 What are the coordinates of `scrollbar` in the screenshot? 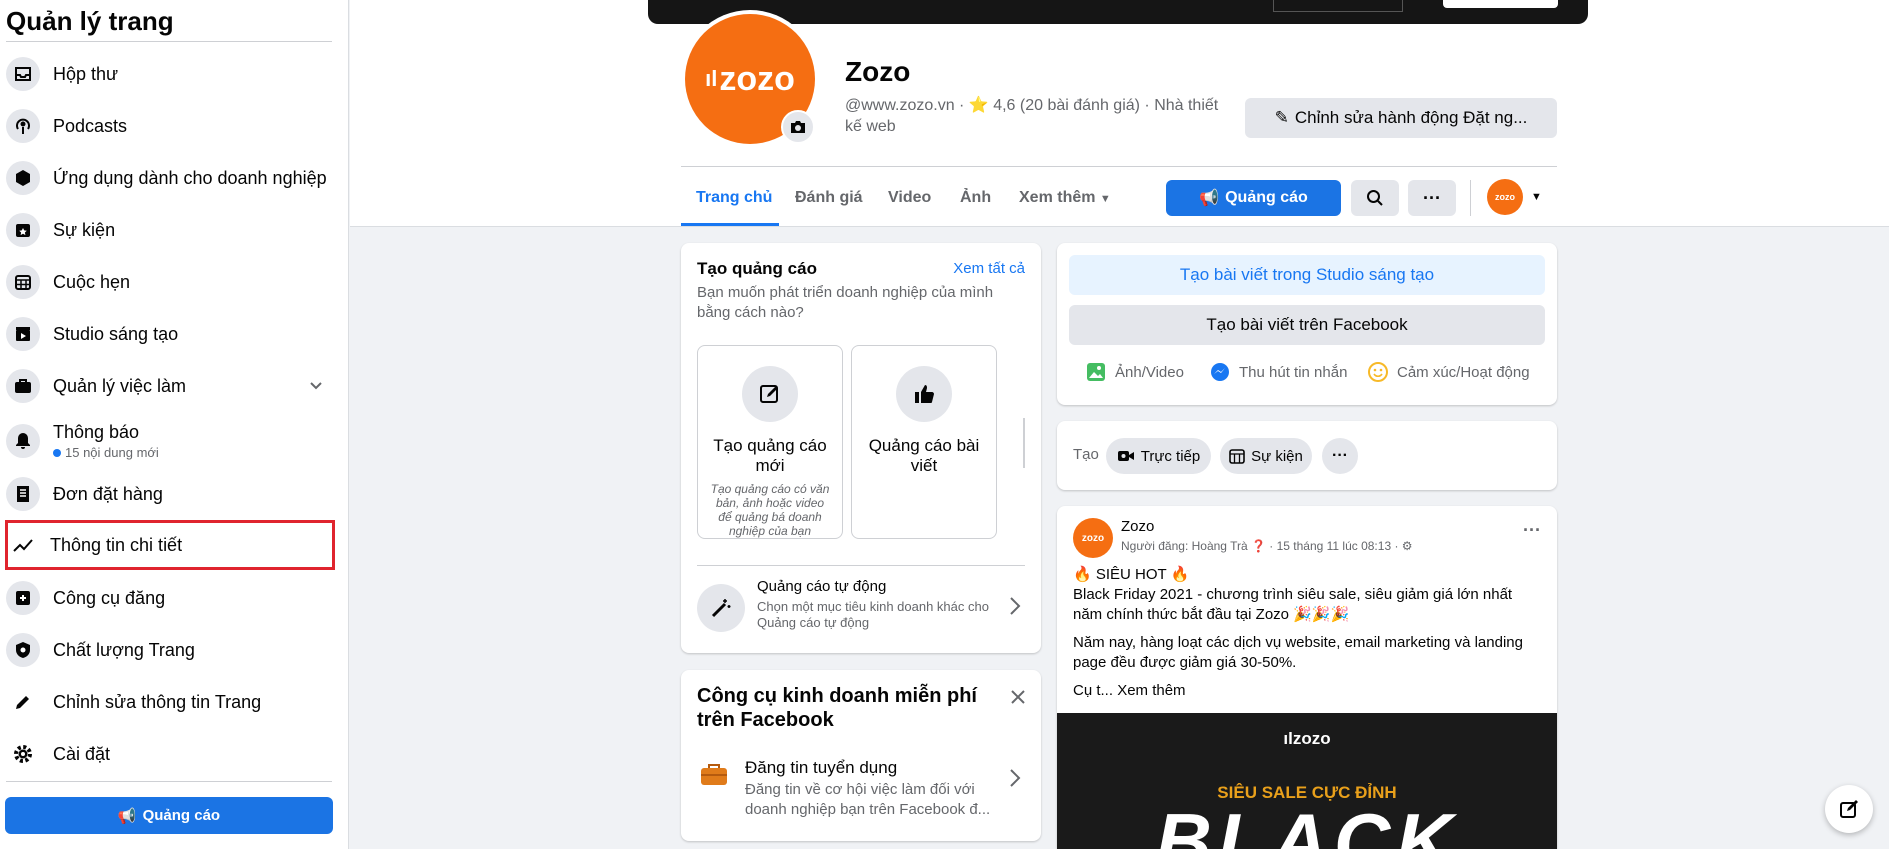 It's located at (1024, 443).